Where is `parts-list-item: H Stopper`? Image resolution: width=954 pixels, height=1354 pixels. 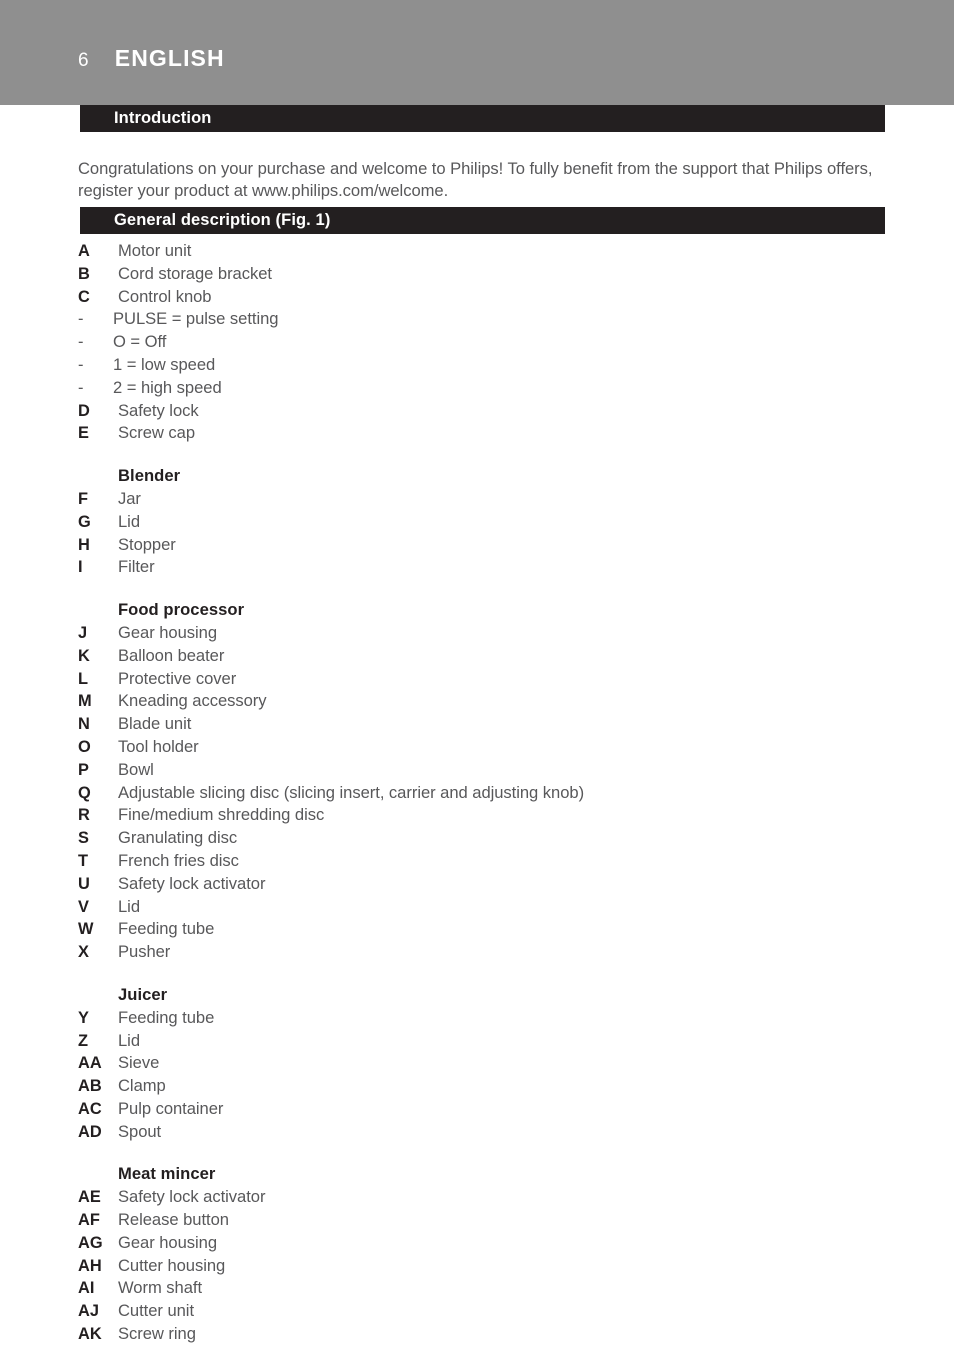
parts-list-item: H Stopper is located at coordinates (493, 546).